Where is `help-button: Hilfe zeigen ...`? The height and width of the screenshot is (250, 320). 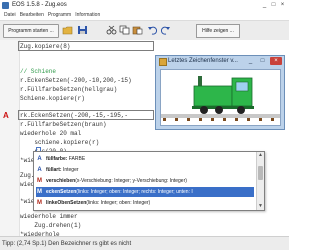 help-button: Hilfe zeigen ... is located at coordinates (218, 31).